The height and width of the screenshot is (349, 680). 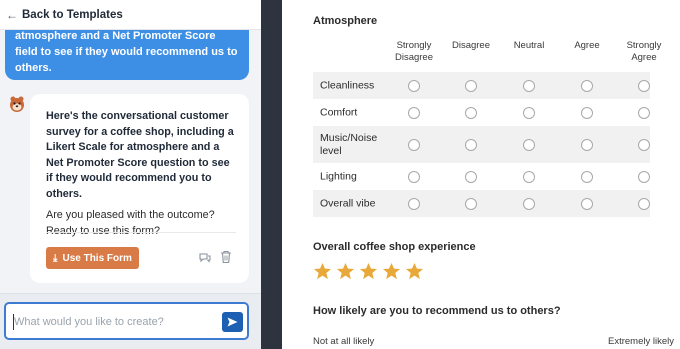 I want to click on star-rating, so click(x=368, y=271).